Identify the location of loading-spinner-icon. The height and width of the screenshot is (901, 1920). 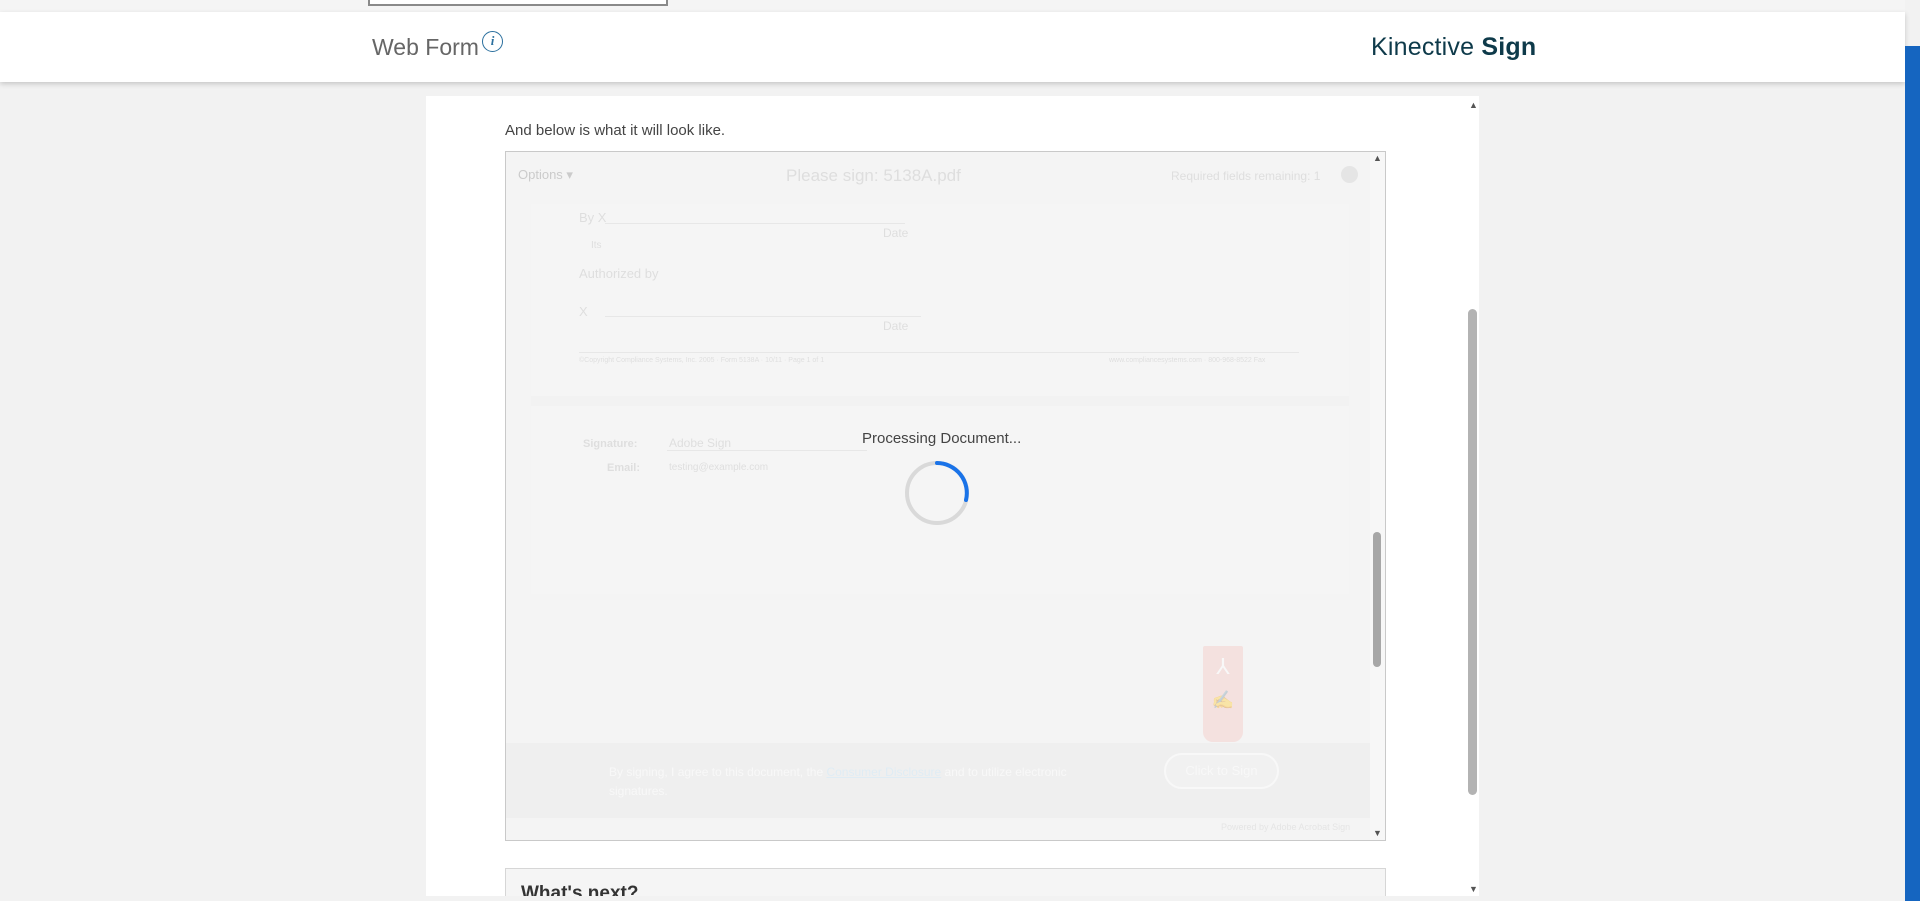
(937, 493).